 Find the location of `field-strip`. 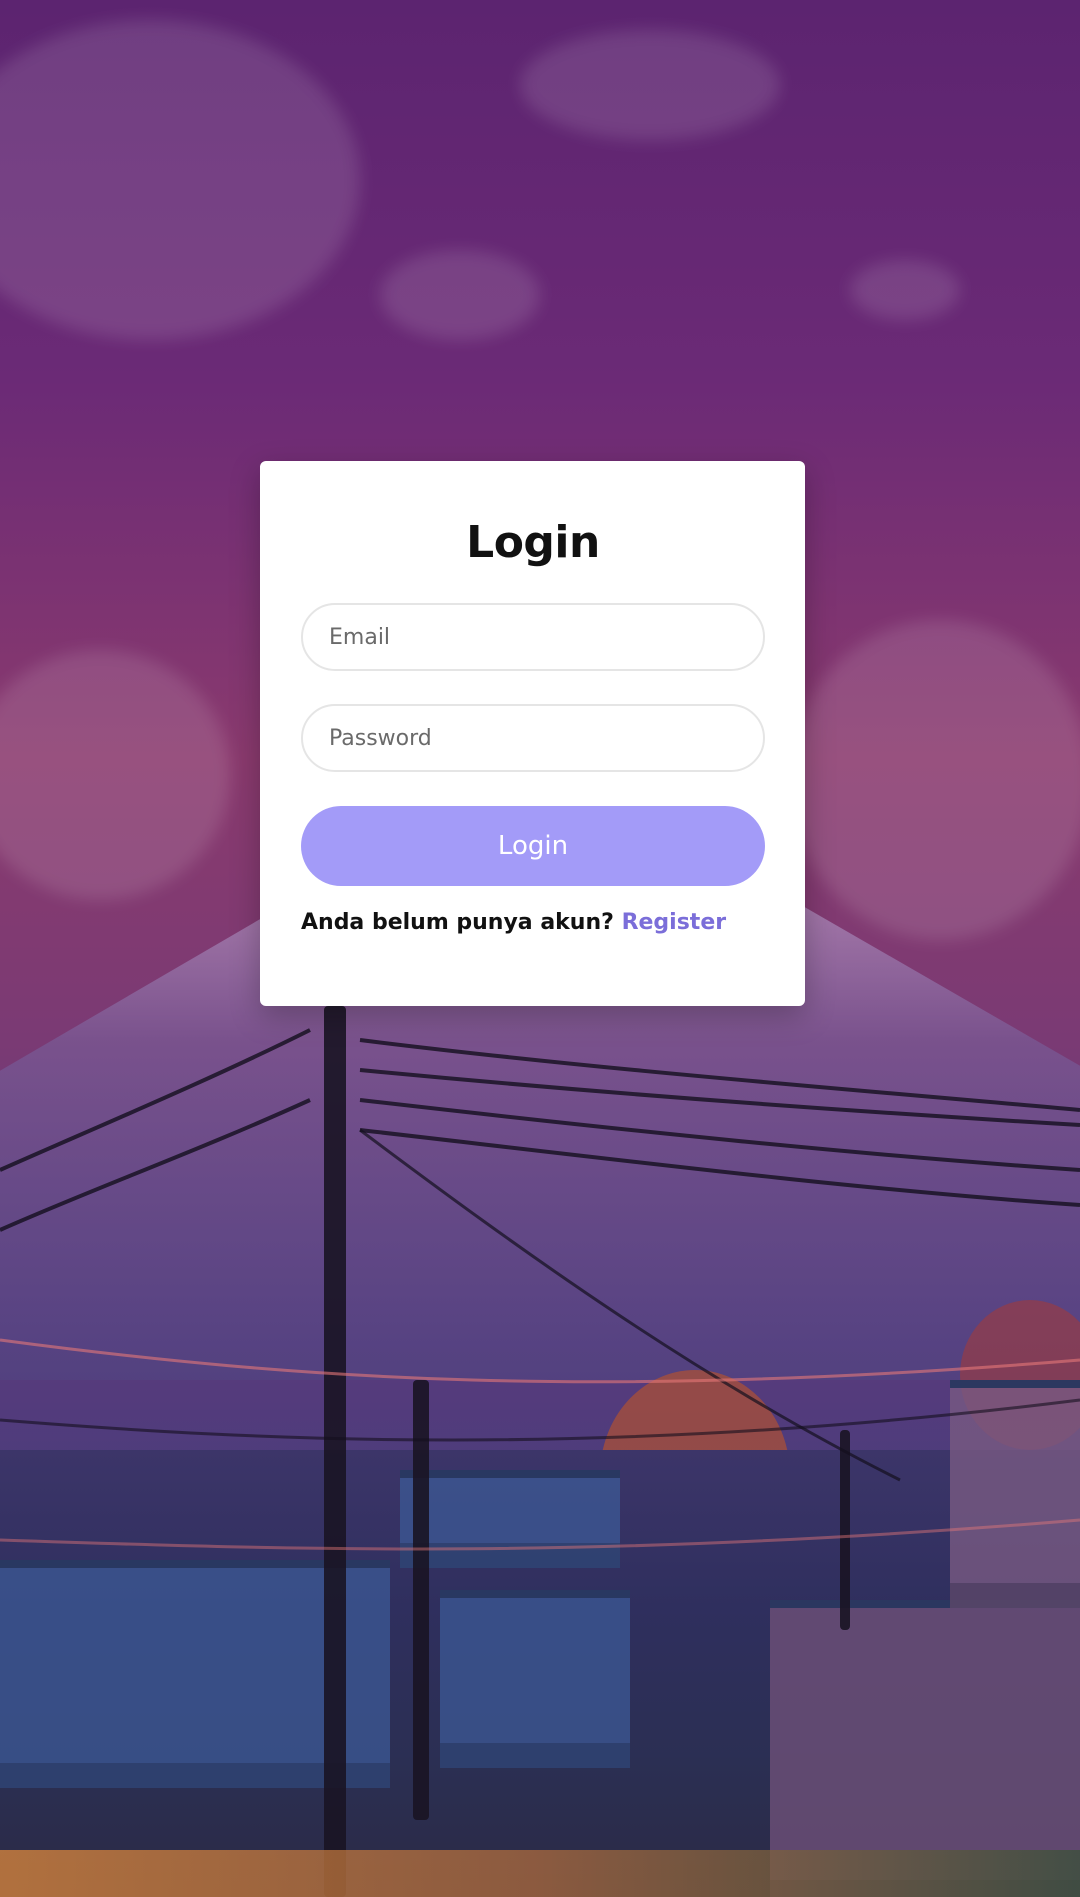

field-strip is located at coordinates (540, 1873).